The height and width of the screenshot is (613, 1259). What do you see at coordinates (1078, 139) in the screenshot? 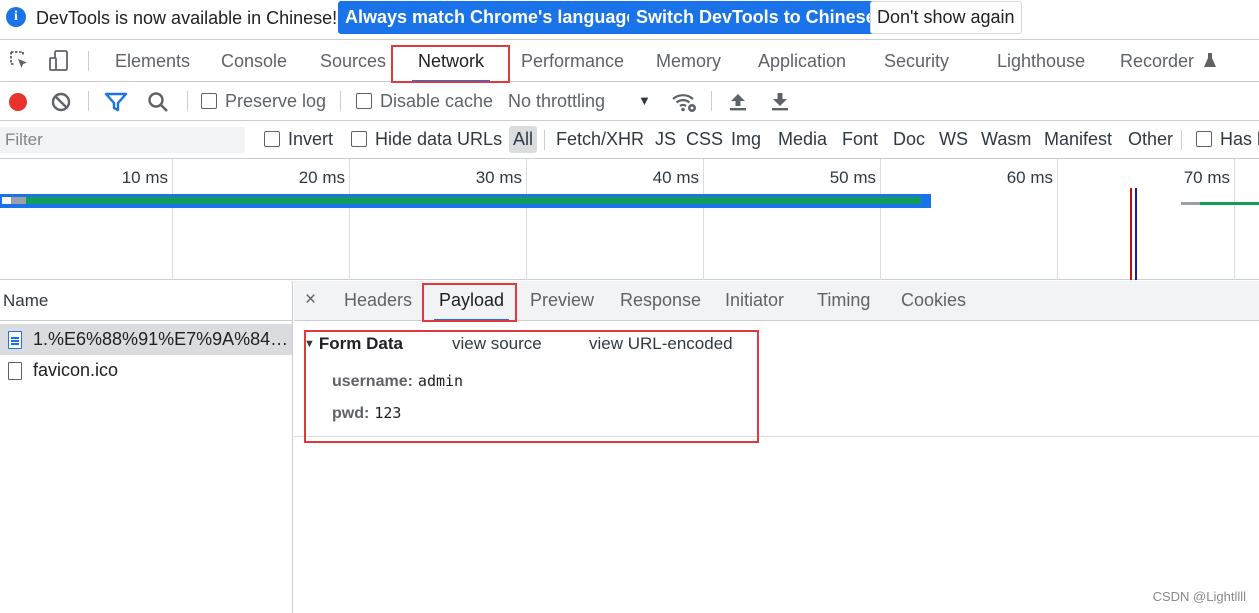
I see `type-filter-manifest: Manifest` at bounding box center [1078, 139].